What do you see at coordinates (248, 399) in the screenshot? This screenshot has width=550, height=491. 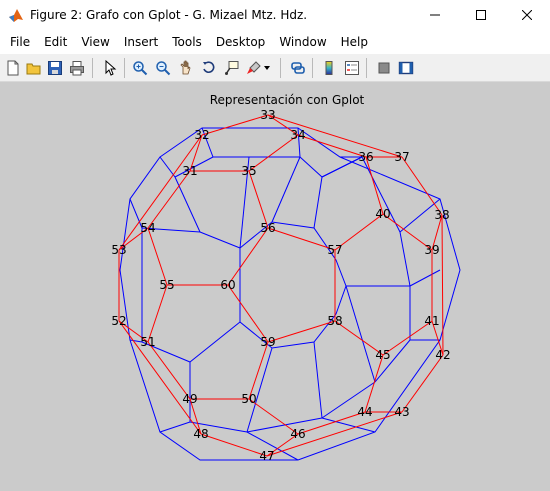 I see `node-label-50: 50` at bounding box center [248, 399].